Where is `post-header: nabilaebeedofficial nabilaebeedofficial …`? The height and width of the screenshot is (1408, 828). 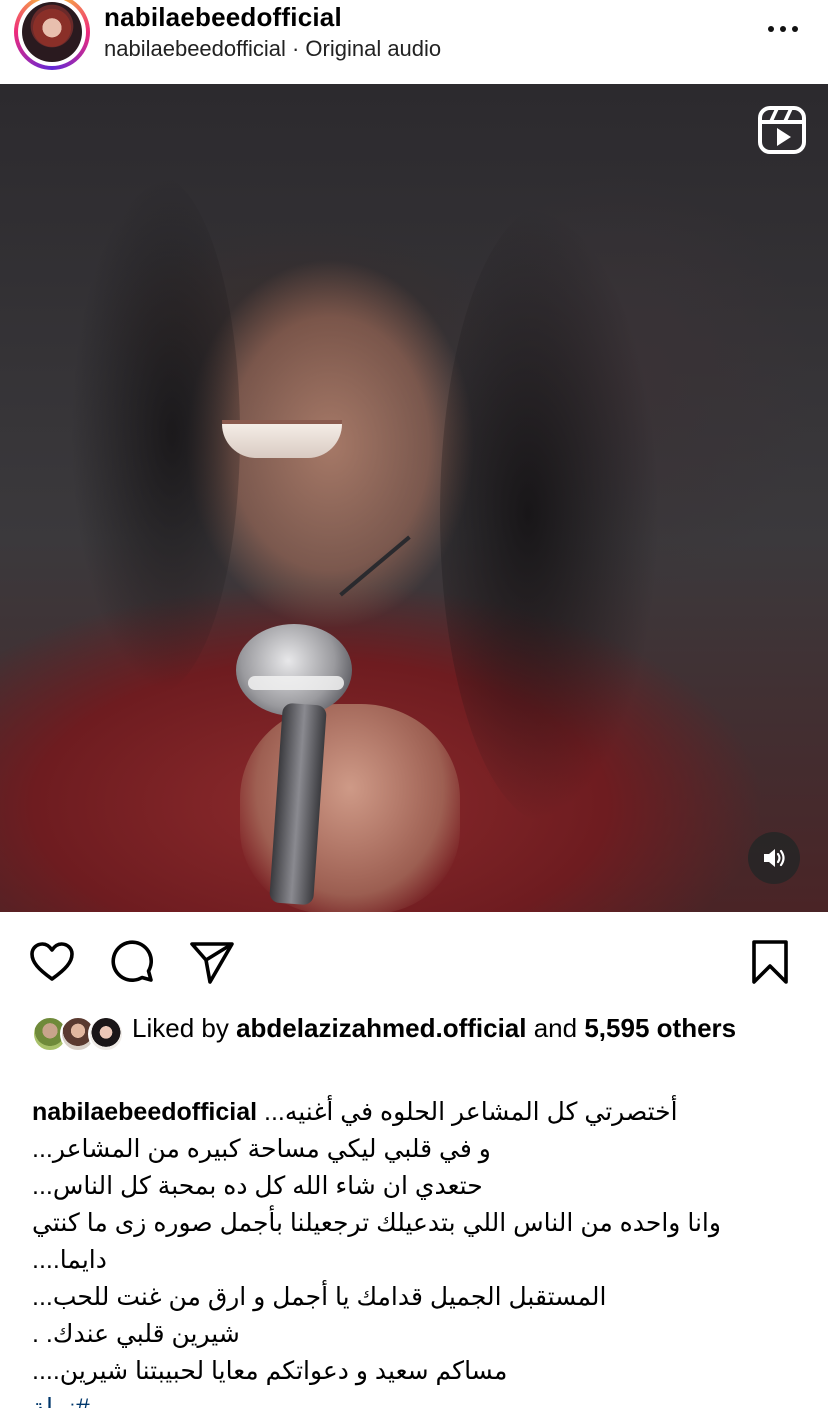 post-header: nabilaebeedofficial nabilaebeedofficial … is located at coordinates (414, 42).